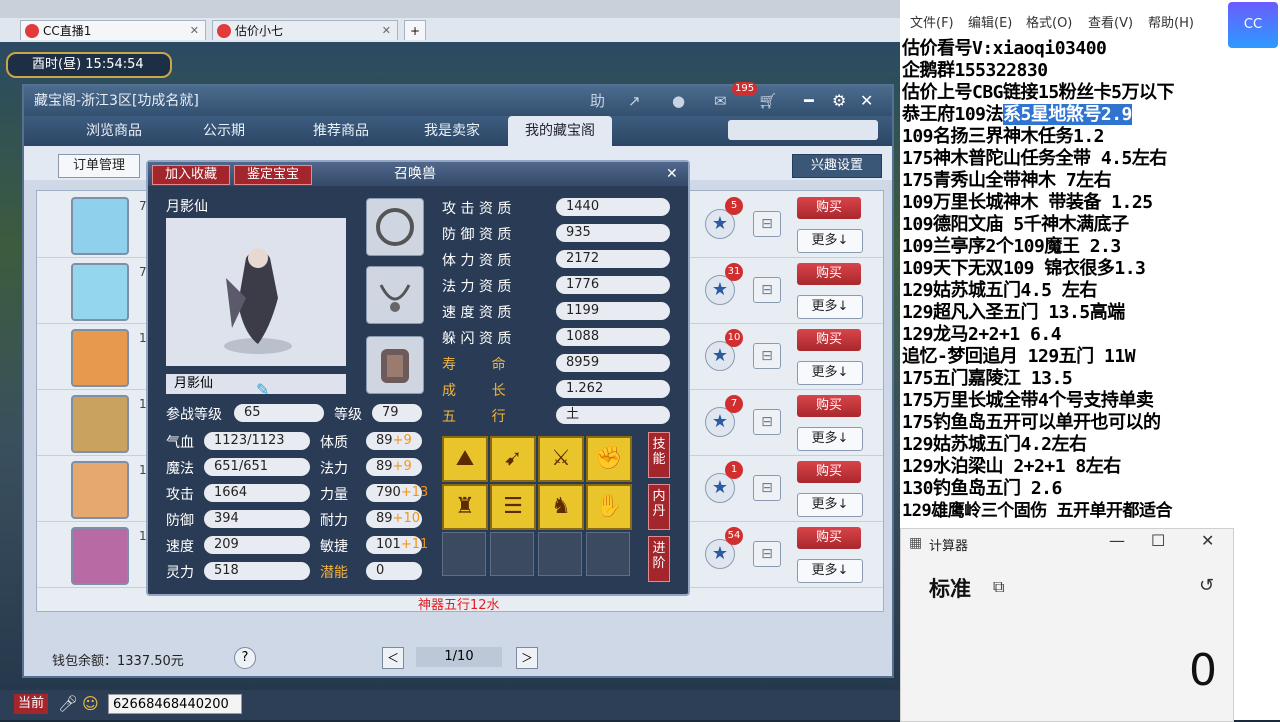 This screenshot has height=722, width=1280. I want to click on calculator-icon: ▦, so click(916, 543).